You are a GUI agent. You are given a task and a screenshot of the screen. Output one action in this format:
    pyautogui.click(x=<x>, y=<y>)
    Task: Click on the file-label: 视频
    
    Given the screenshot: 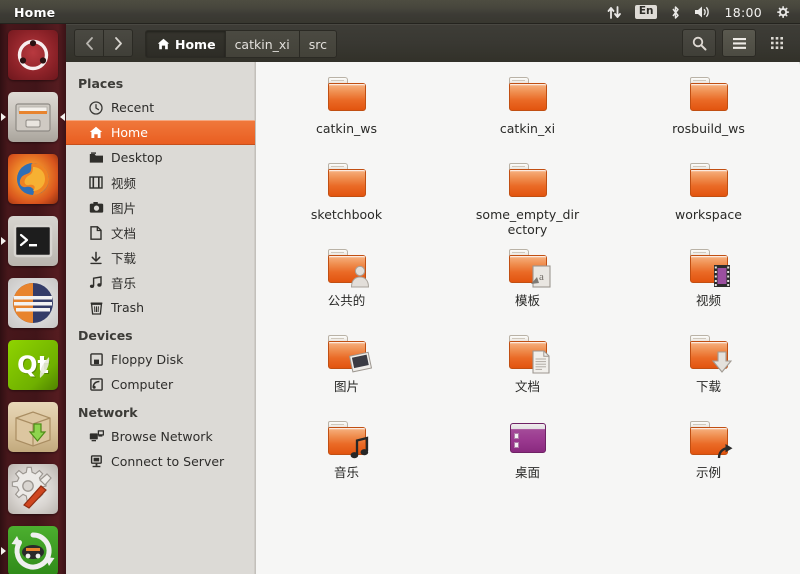 What is the action you would take?
    pyautogui.click(x=708, y=300)
    